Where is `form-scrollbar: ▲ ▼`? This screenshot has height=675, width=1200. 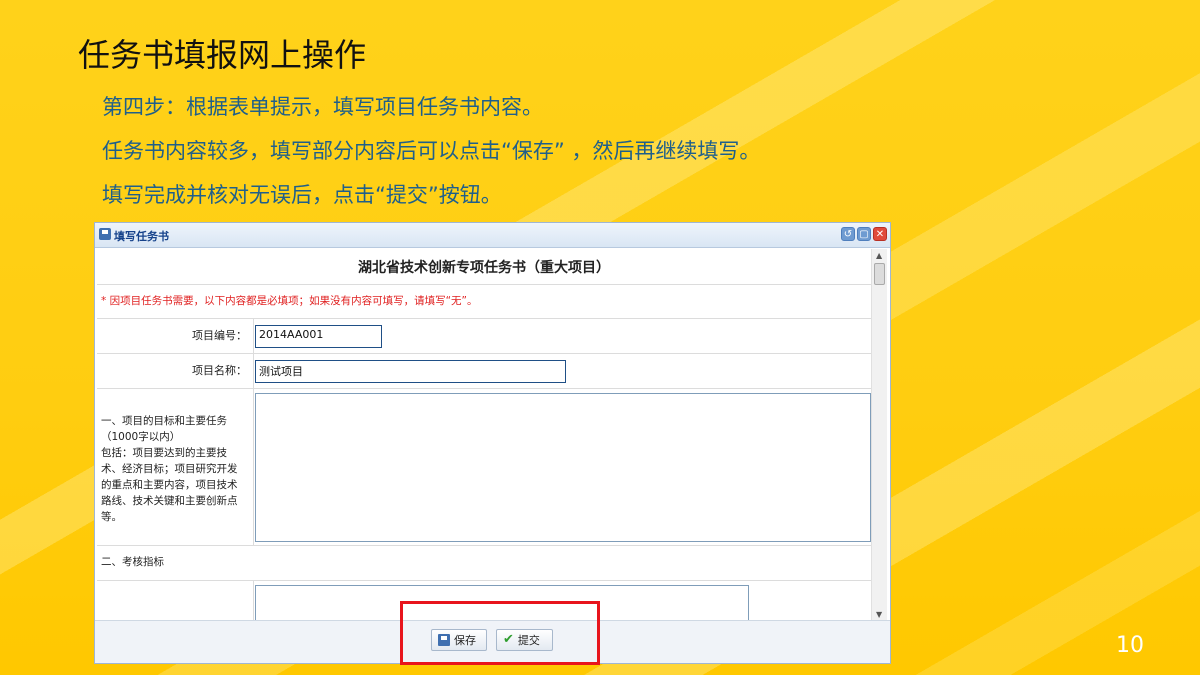 form-scrollbar: ▲ ▼ is located at coordinates (879, 435).